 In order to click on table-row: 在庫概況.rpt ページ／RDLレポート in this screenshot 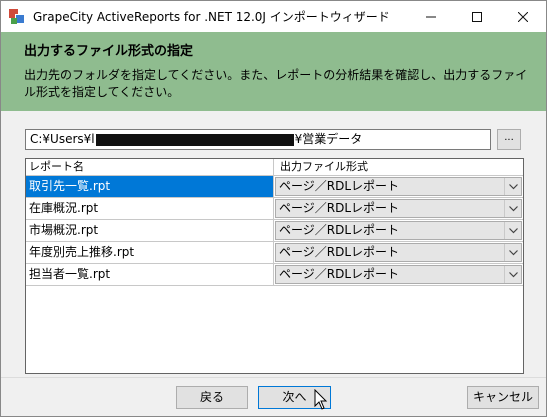, I will do `click(274, 209)`.